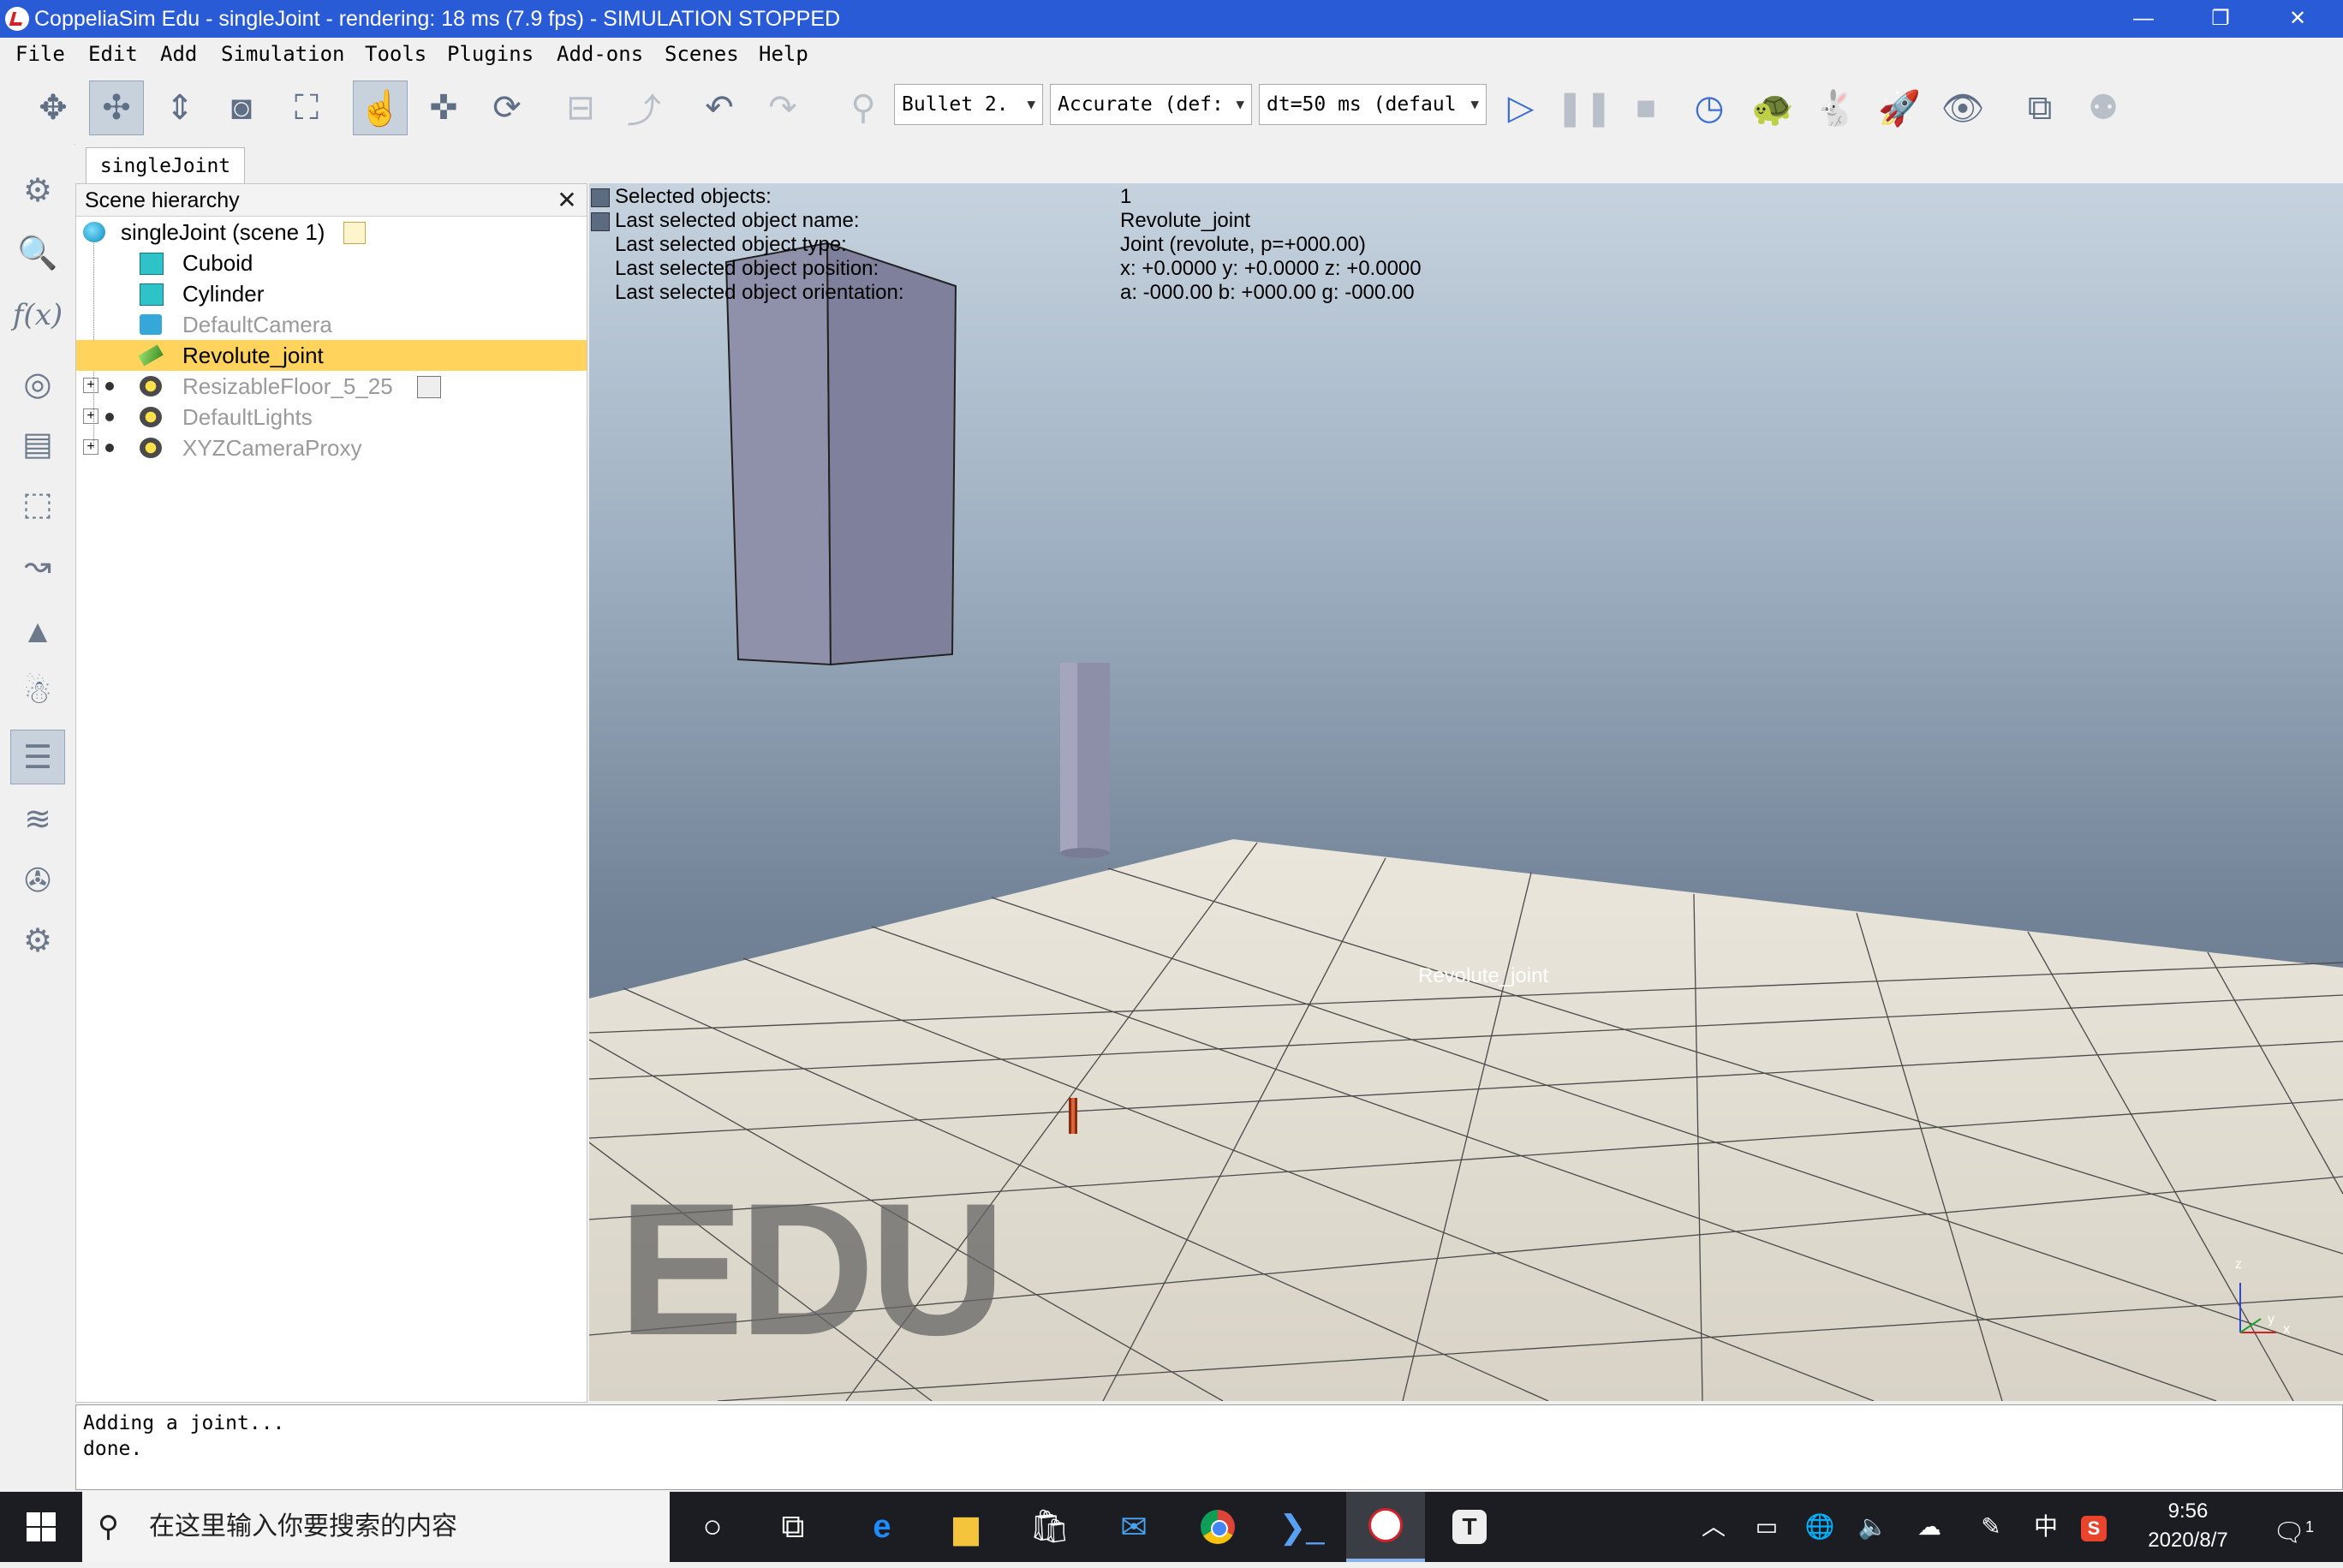  I want to click on click-select-icon: ☝, so click(381, 108).